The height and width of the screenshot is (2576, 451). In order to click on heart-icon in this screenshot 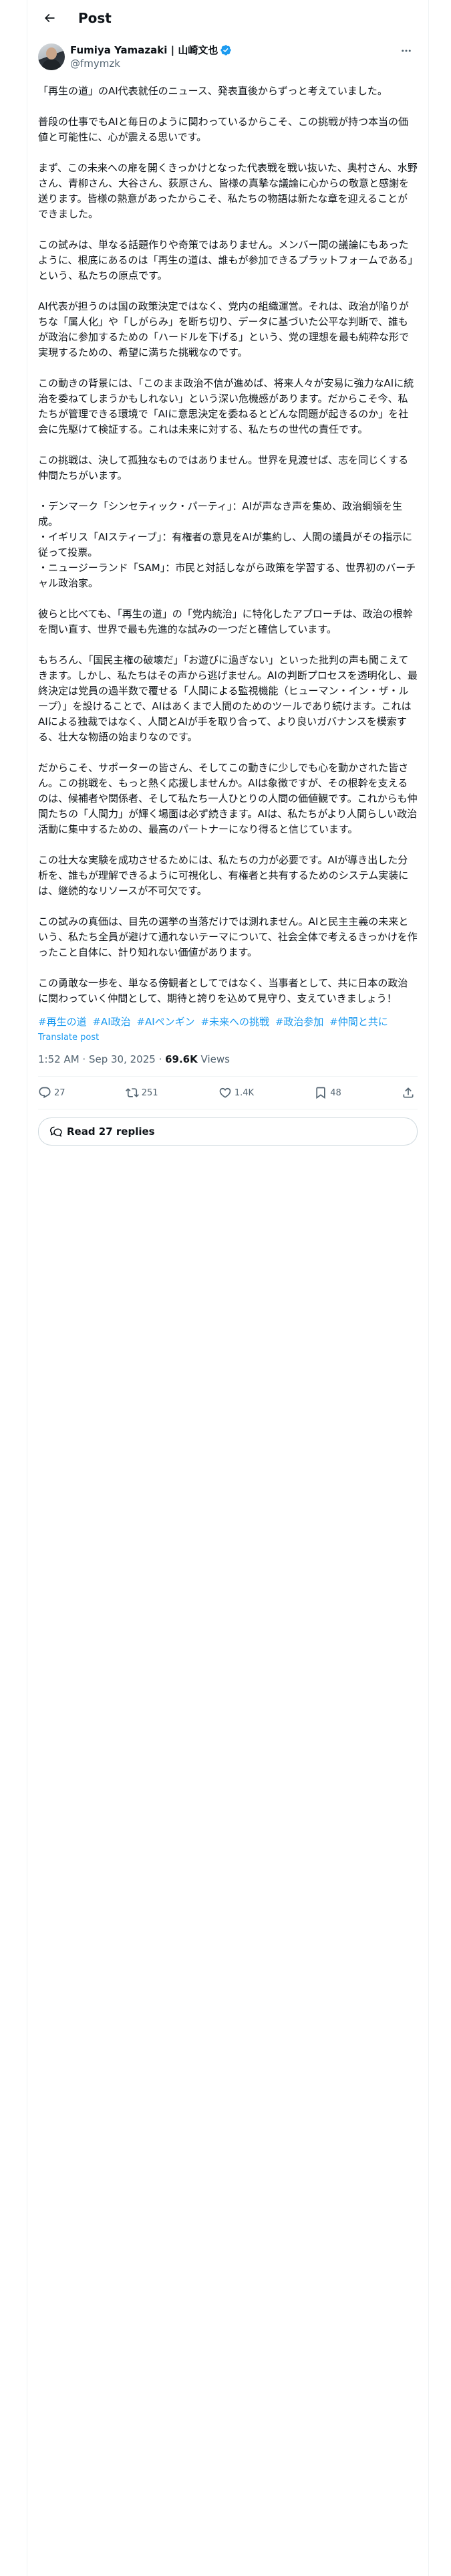, I will do `click(225, 1092)`.